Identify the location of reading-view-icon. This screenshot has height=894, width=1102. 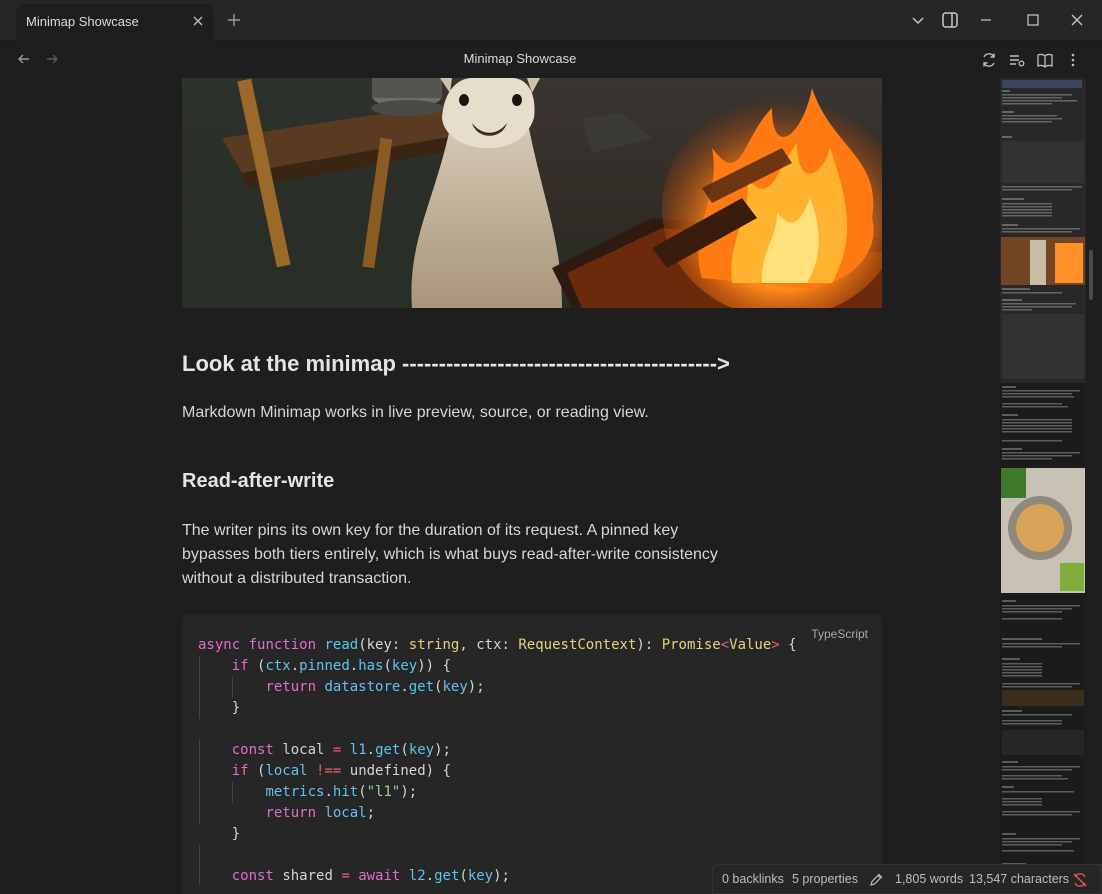
(1045, 60).